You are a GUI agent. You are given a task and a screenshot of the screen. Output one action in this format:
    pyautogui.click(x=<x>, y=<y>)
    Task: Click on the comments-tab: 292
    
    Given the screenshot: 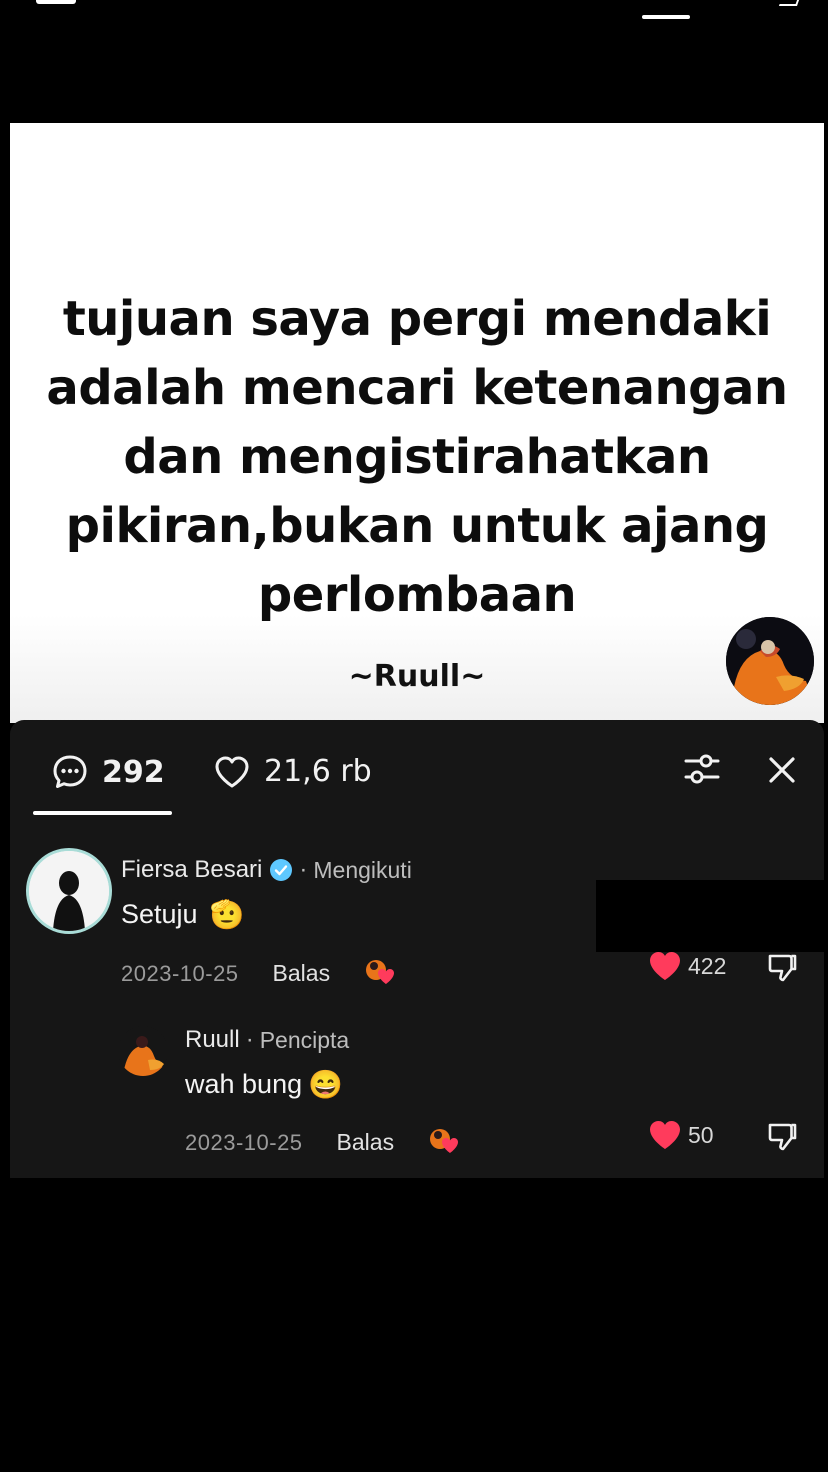 What is the action you would take?
    pyautogui.click(x=108, y=772)
    